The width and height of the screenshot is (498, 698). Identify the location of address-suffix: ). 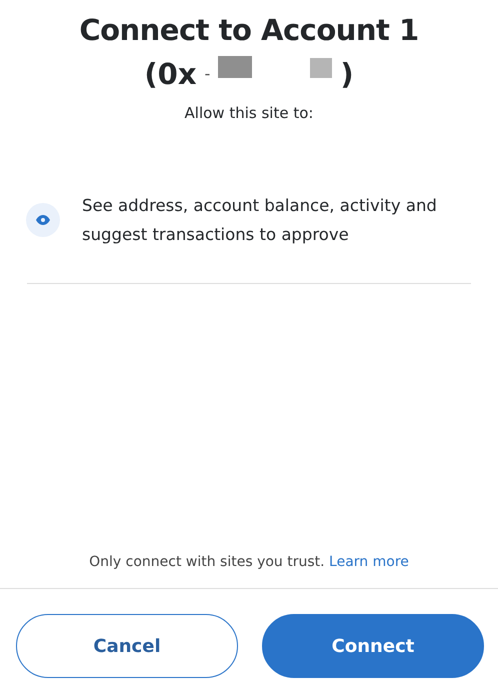
(347, 74).